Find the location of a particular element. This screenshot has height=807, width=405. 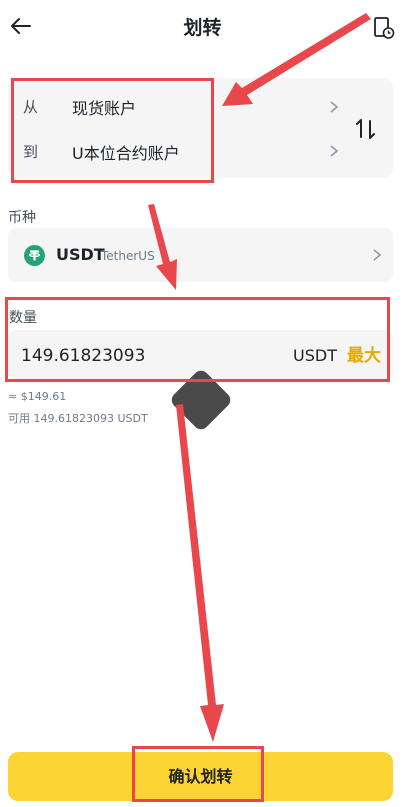

usd-estimate: ≈ $149.61 is located at coordinates (37, 396).